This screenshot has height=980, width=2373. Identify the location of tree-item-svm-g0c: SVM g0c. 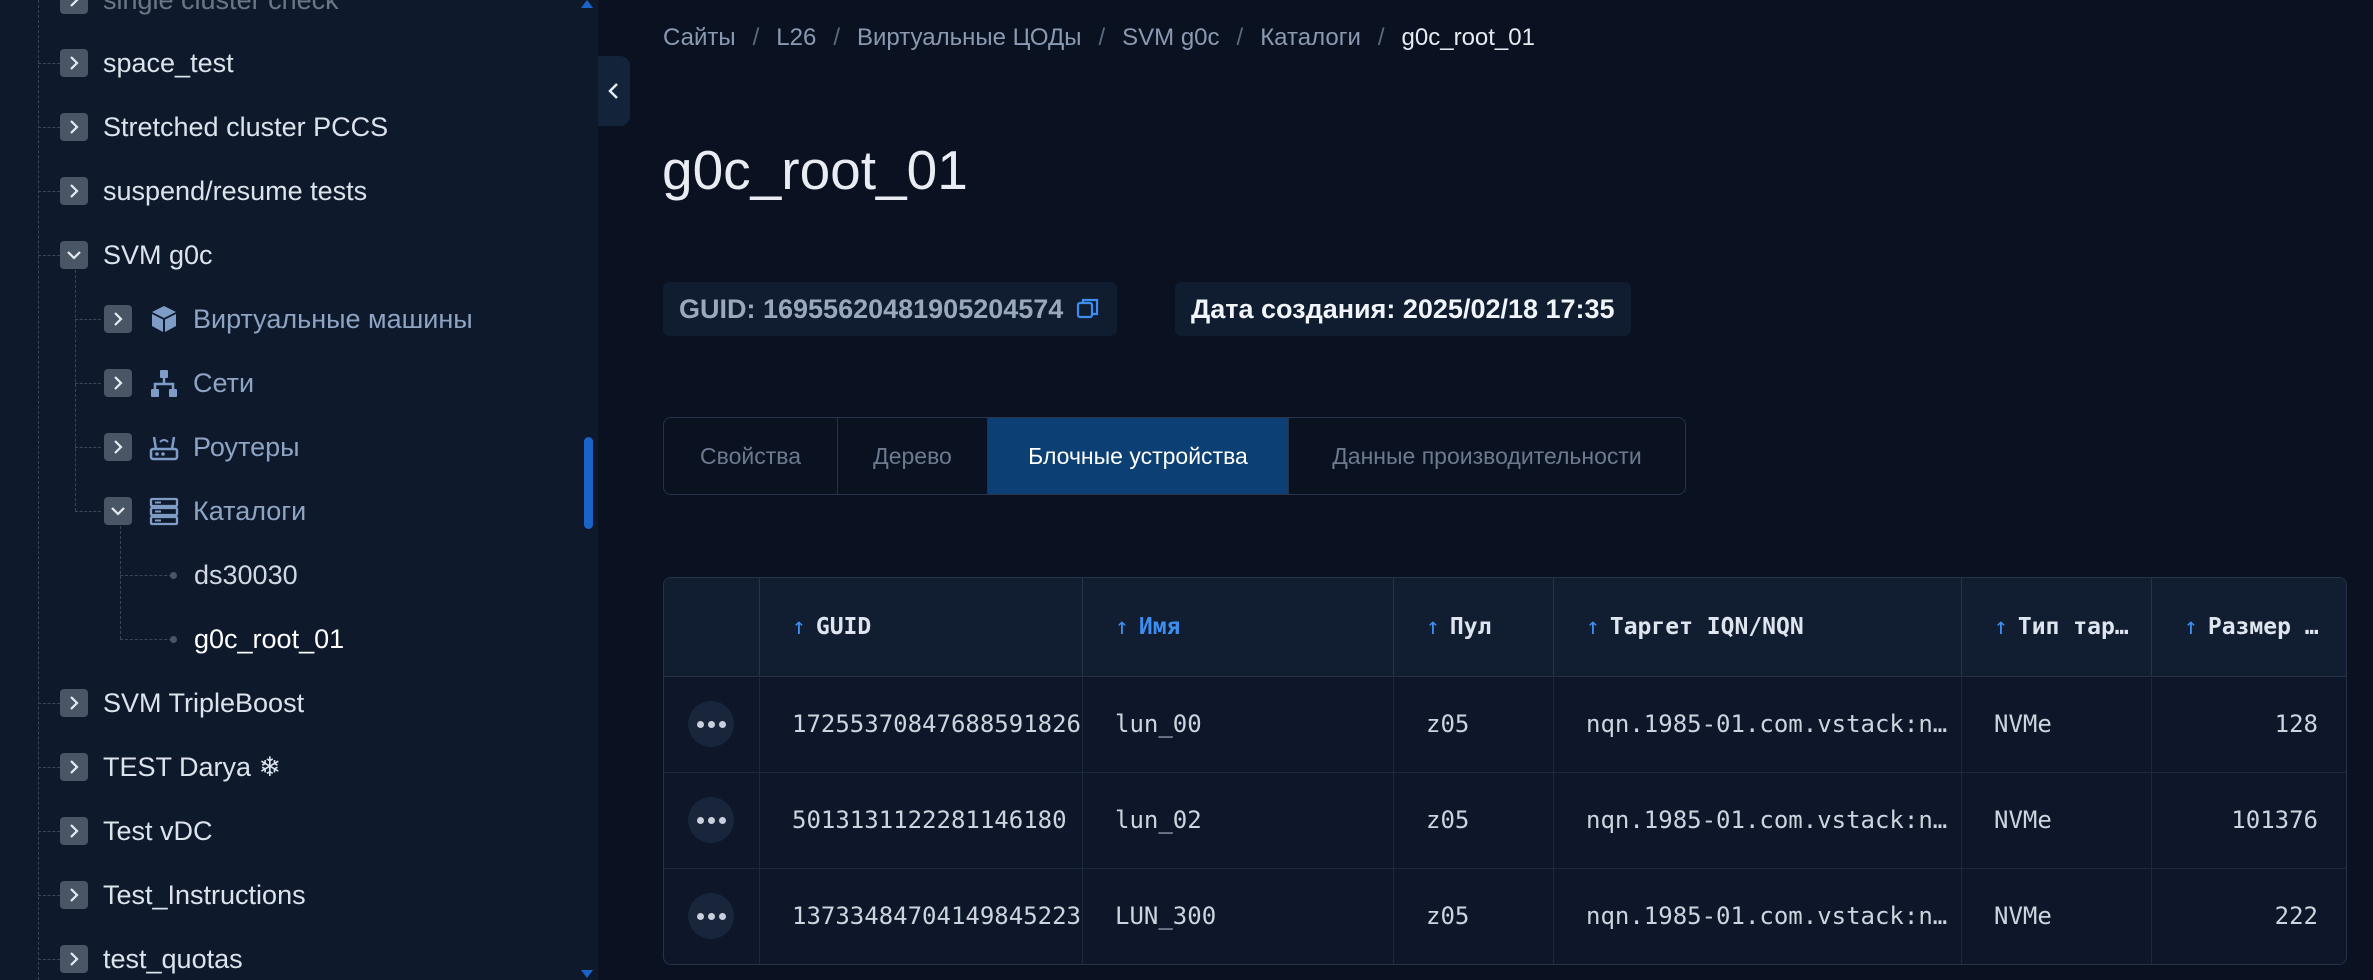
(136, 255).